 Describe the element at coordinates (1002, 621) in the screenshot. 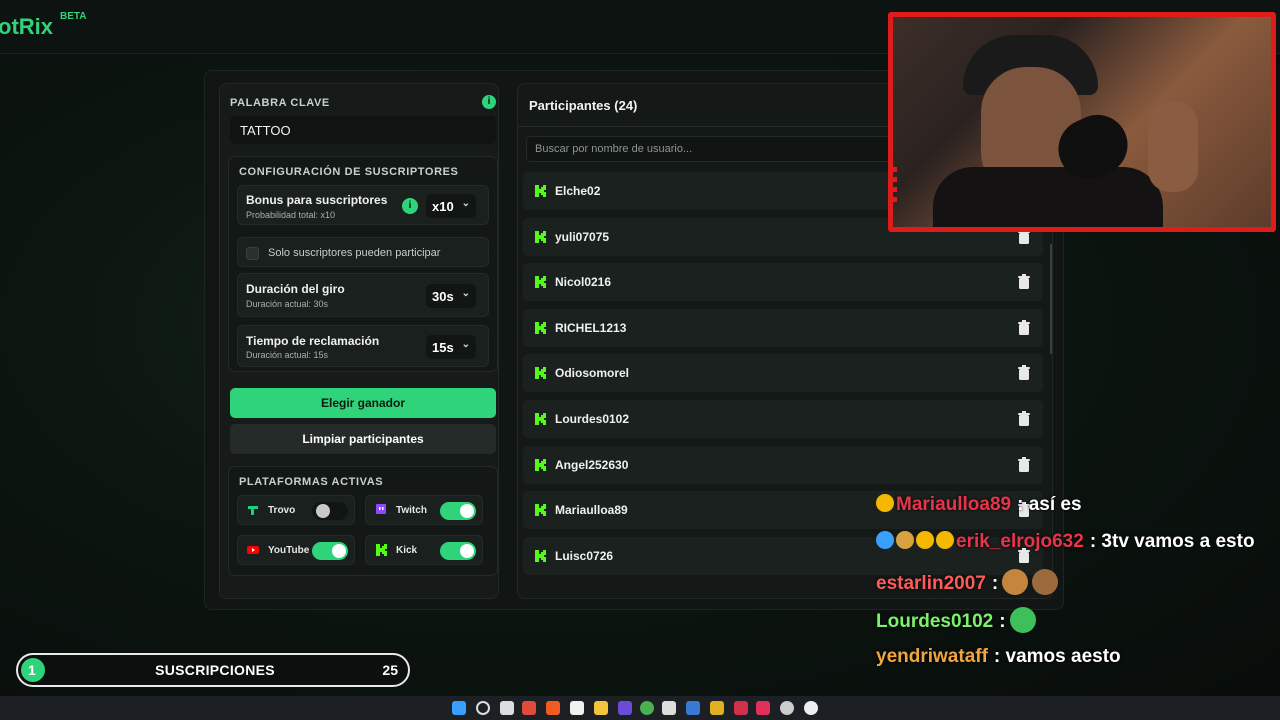

I see `chat-text: :` at that location.